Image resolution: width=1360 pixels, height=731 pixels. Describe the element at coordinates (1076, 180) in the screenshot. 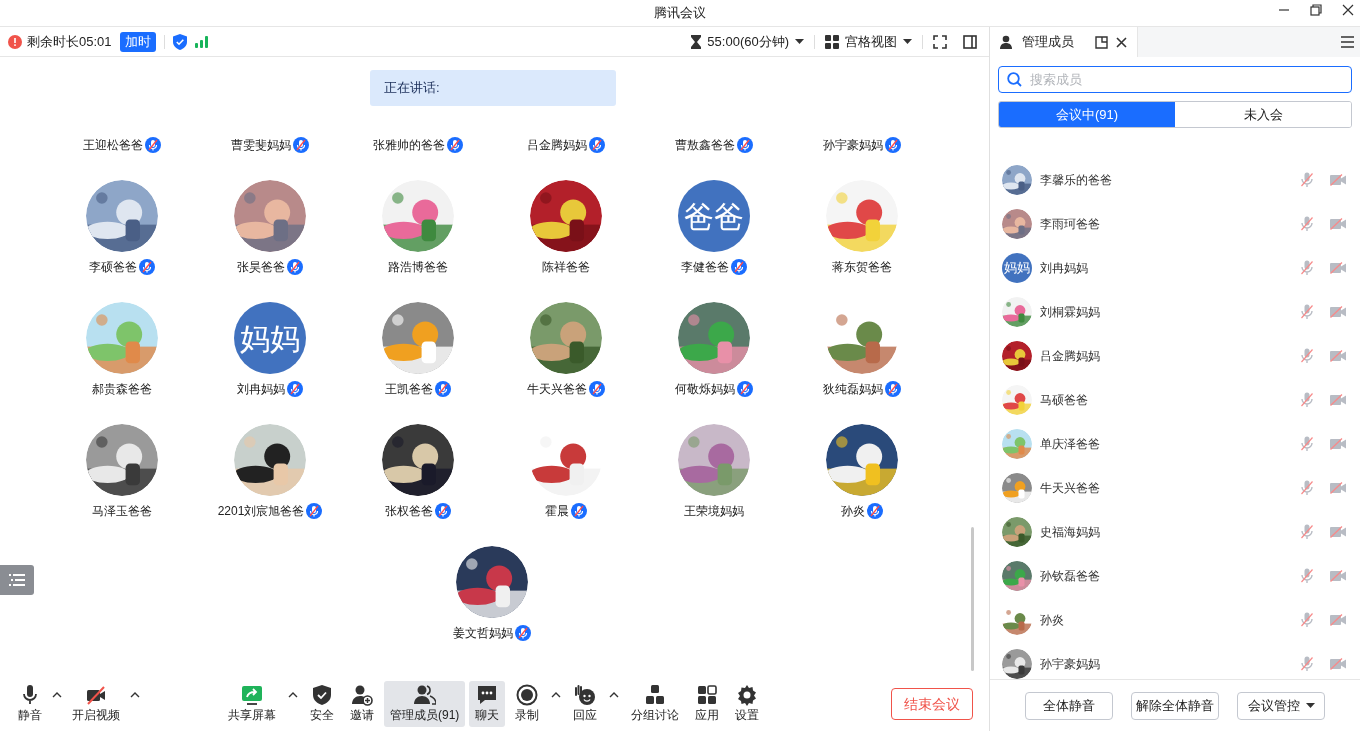

I see `member-name: 李馨乐的爸爸` at that location.